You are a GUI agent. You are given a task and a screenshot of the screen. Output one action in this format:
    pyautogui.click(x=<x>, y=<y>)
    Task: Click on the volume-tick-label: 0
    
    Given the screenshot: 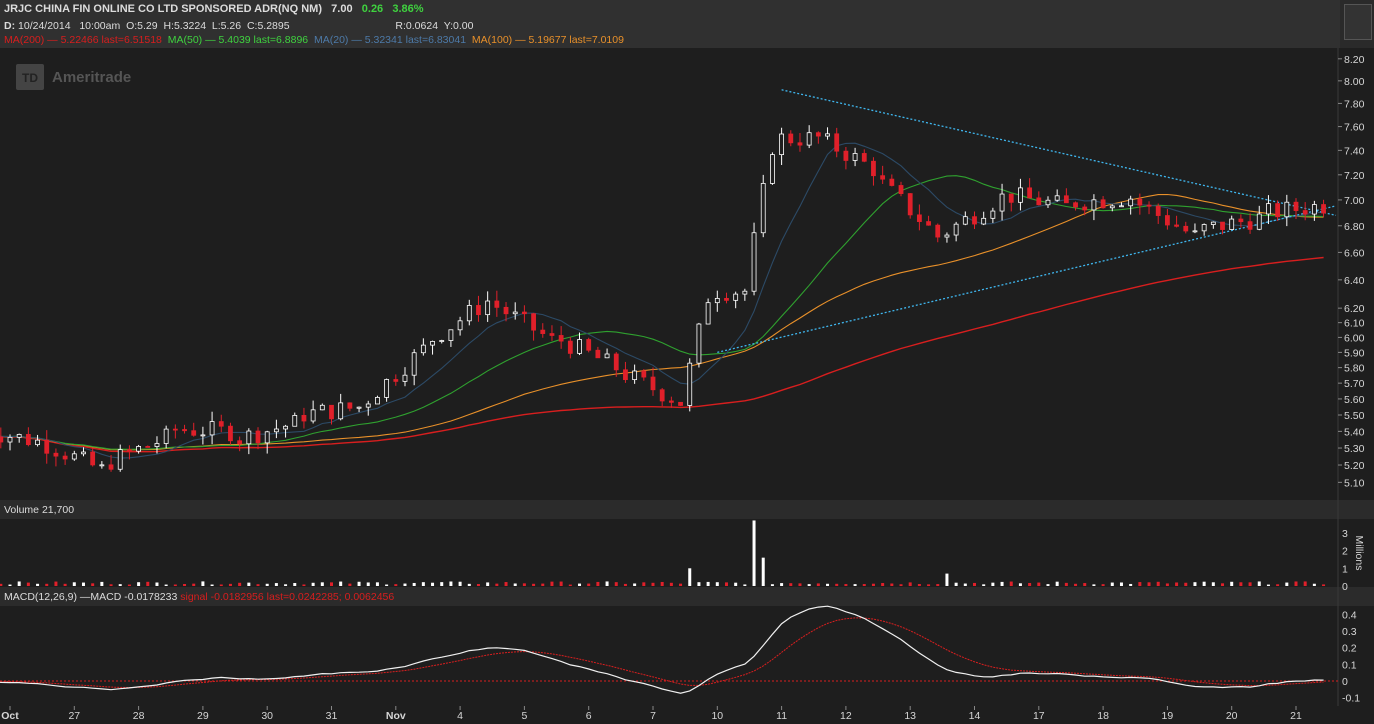 What is the action you would take?
    pyautogui.click(x=1345, y=587)
    